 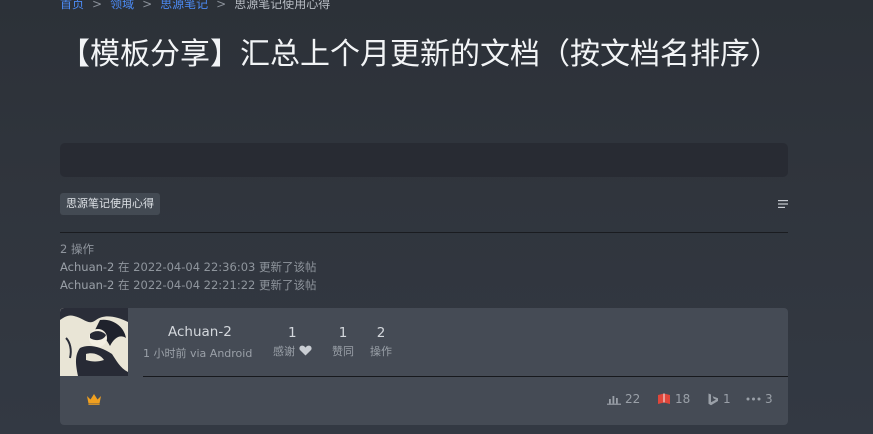 I want to click on breadcrumb: 首页 > 领域 > 思源笔记 > 思源笔记使用心得, so click(x=195, y=6).